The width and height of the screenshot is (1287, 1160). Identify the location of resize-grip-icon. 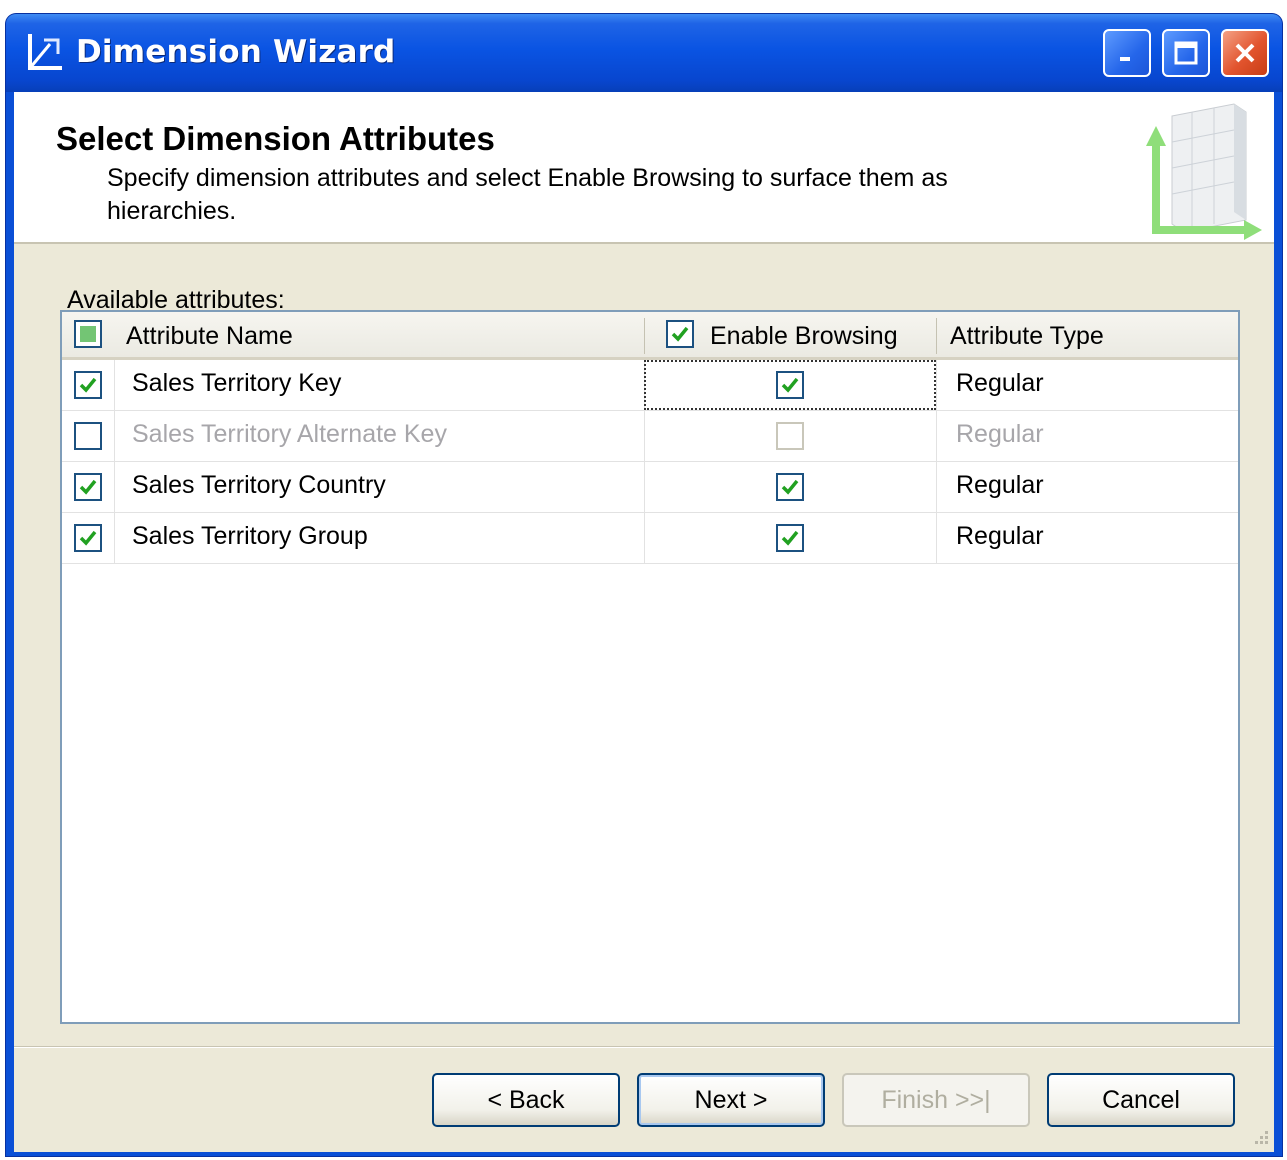
(1259, 1137).